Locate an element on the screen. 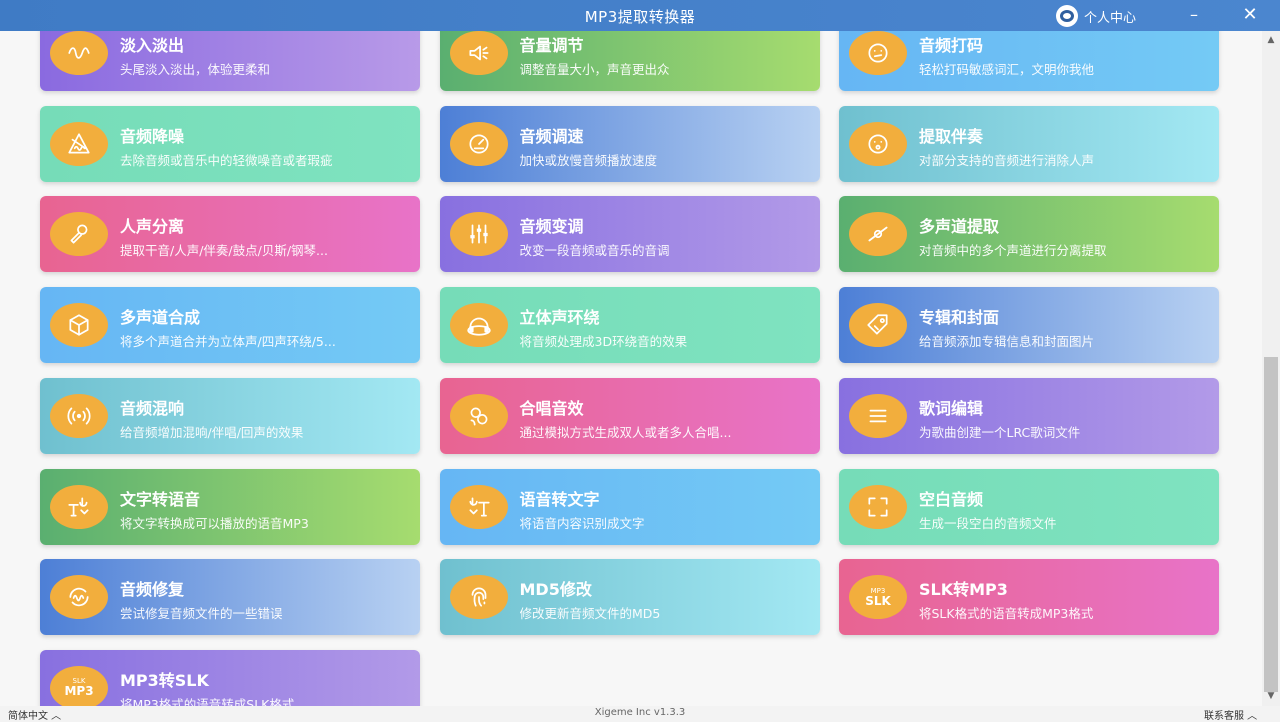 The height and width of the screenshot is (722, 1280). feature-description: 将SLK格式的语音转成MP3格式 is located at coordinates (1006, 614).